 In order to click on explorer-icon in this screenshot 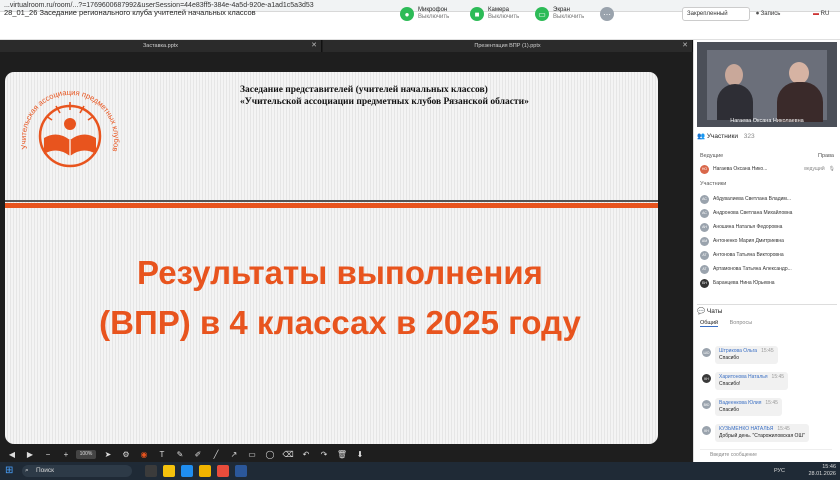, I will do `click(205, 471)`.